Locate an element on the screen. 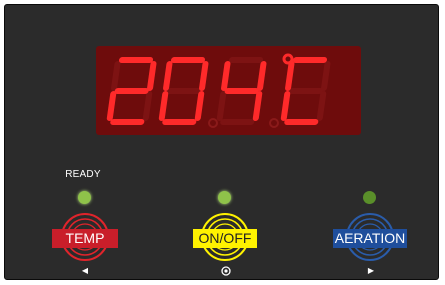 Image resolution: width=445 pixels, height=285 pixels. degree-symbol is located at coordinates (288, 59).